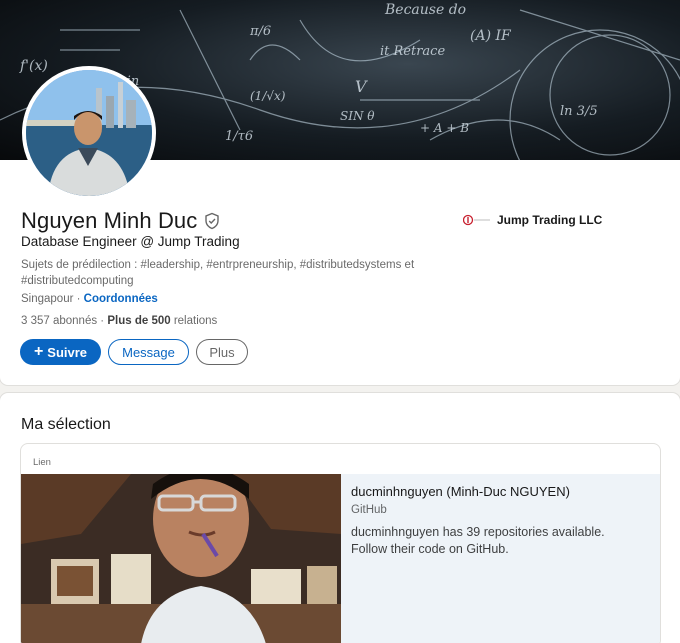 The height and width of the screenshot is (643, 680). I want to click on more-button: Plus, so click(222, 352).